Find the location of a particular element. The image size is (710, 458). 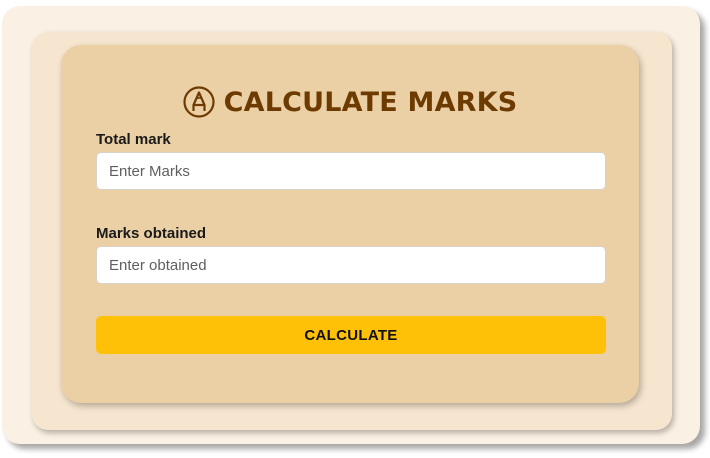

total-mark-label: Total mark is located at coordinates (133, 139).